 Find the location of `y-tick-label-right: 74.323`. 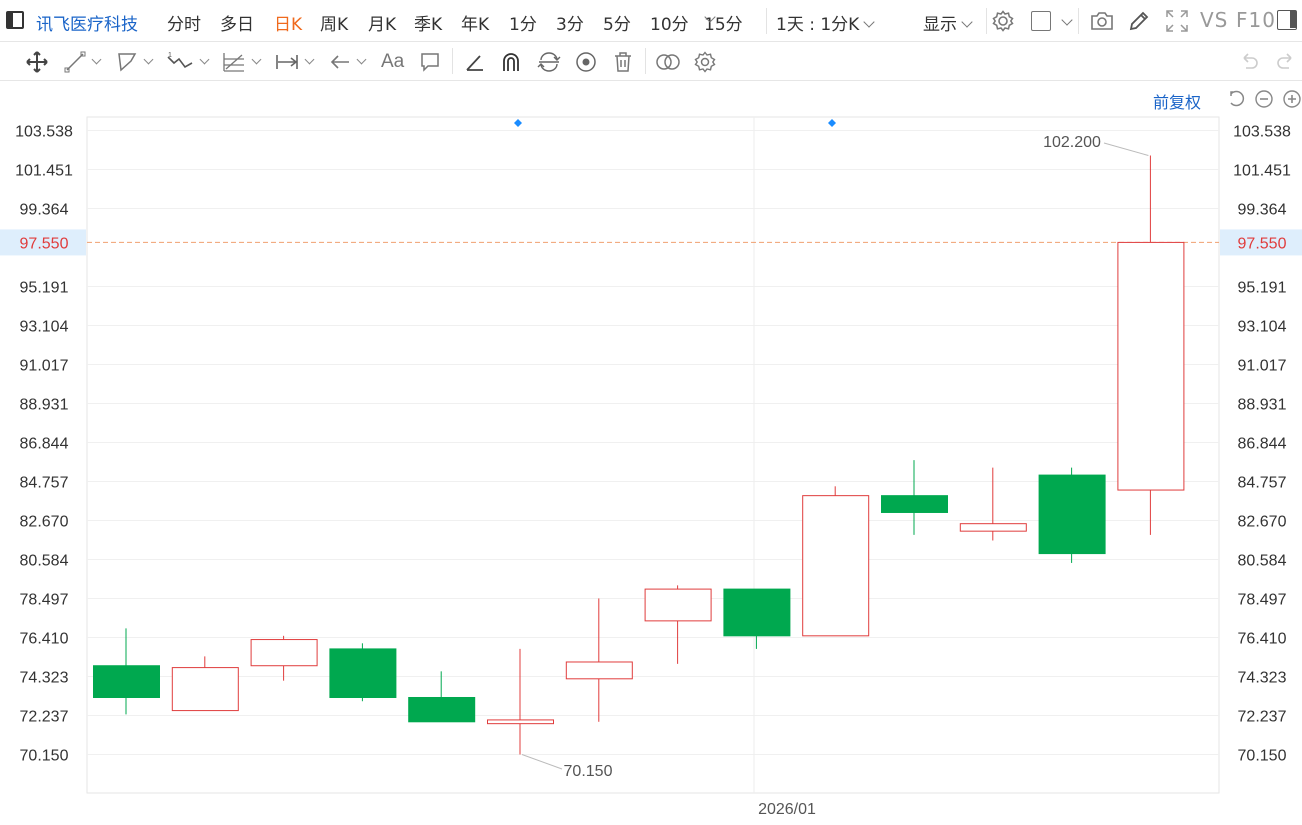

y-tick-label-right: 74.323 is located at coordinates (1262, 678).